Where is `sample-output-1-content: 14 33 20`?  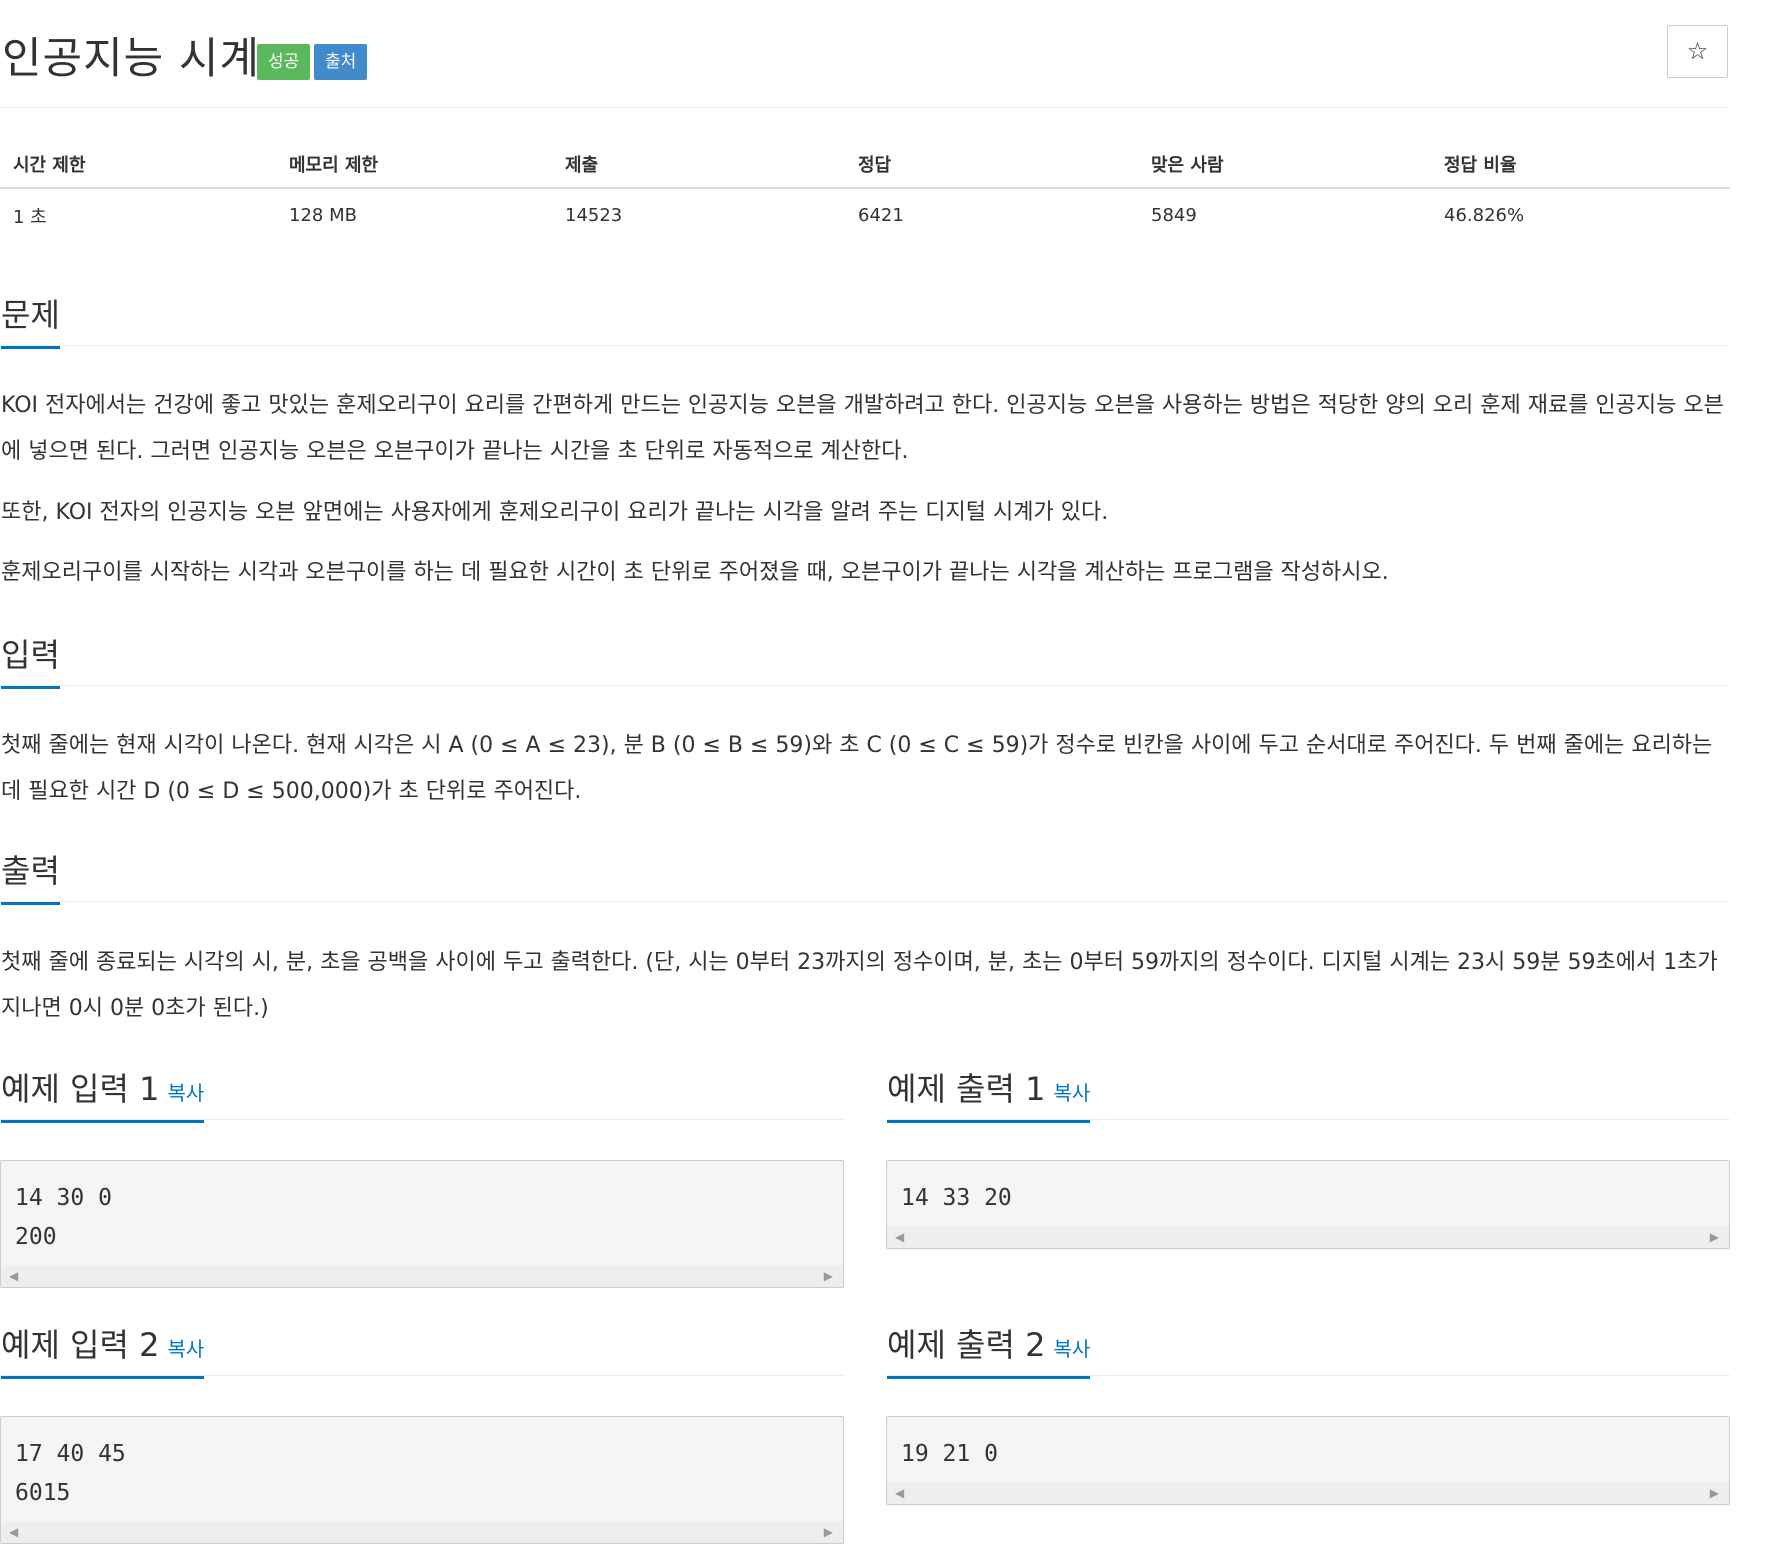
sample-output-1-content: 14 33 20 is located at coordinates (956, 1198).